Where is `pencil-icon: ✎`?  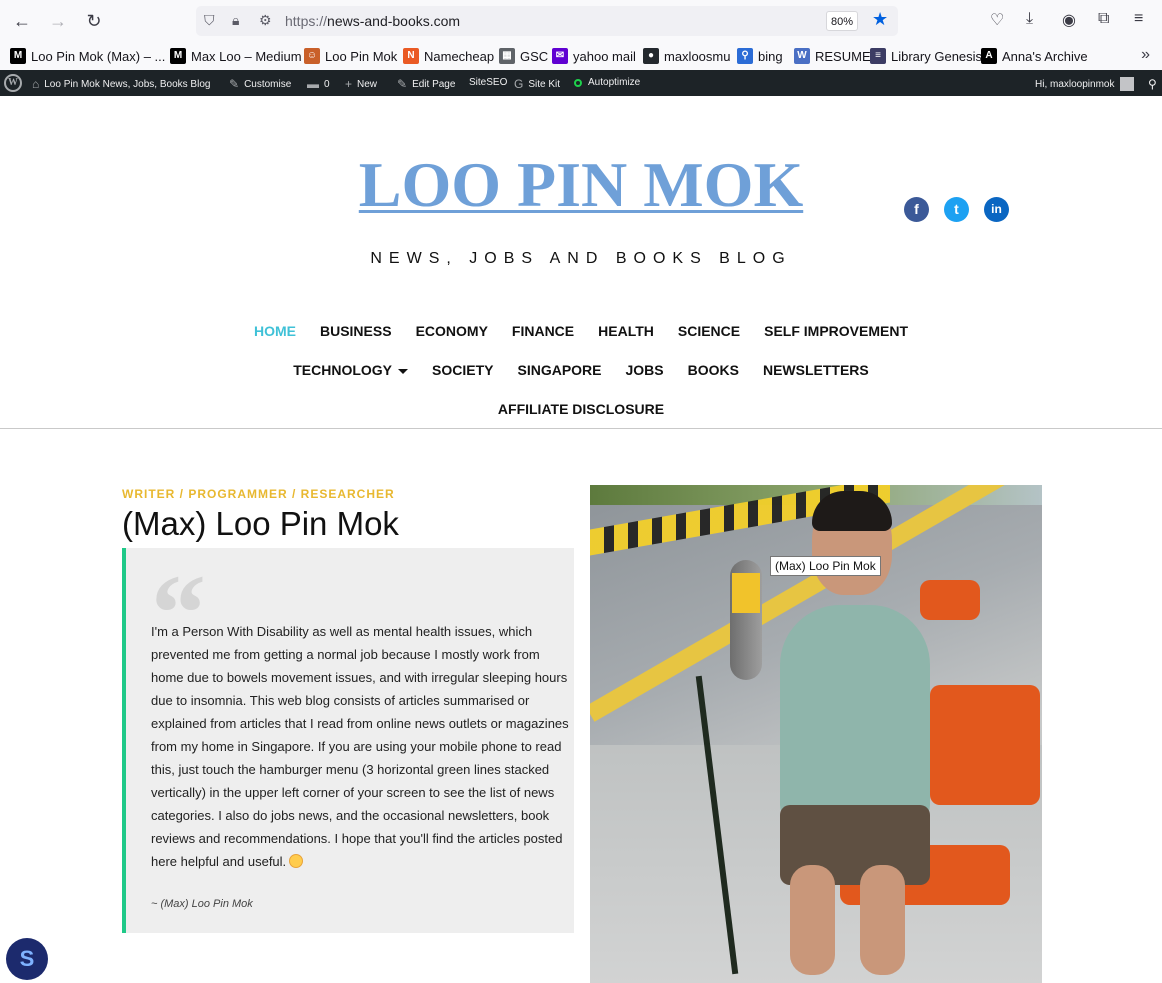
pencil-icon: ✎ is located at coordinates (402, 84).